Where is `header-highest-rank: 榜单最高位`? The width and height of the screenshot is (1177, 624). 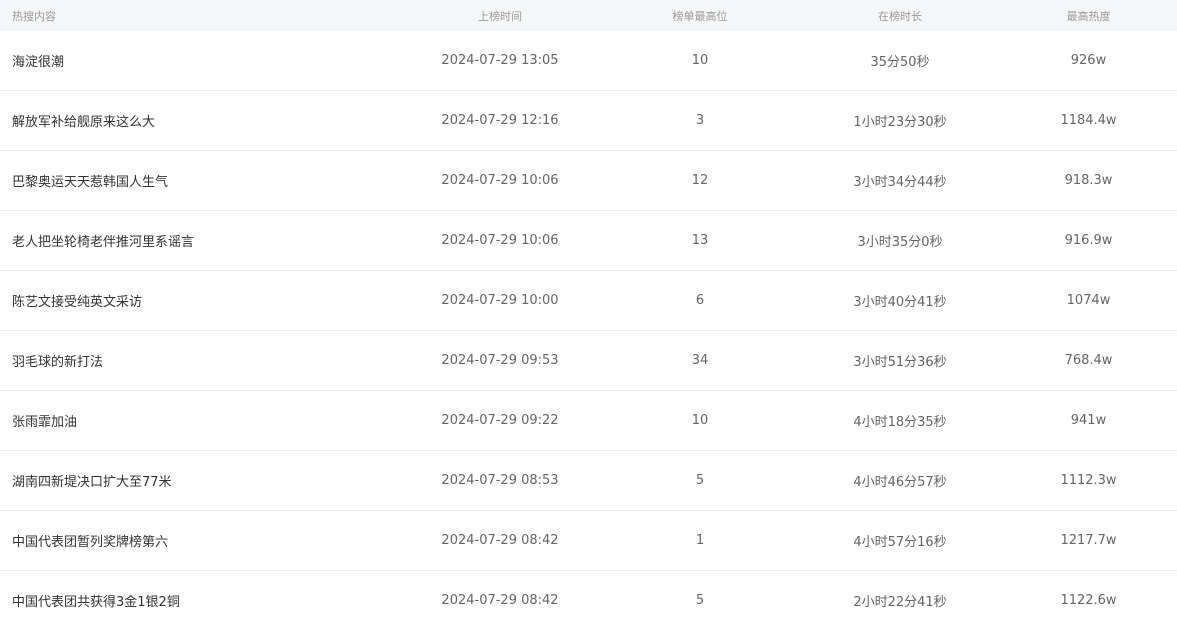 header-highest-rank: 榜单最高位 is located at coordinates (700, 16).